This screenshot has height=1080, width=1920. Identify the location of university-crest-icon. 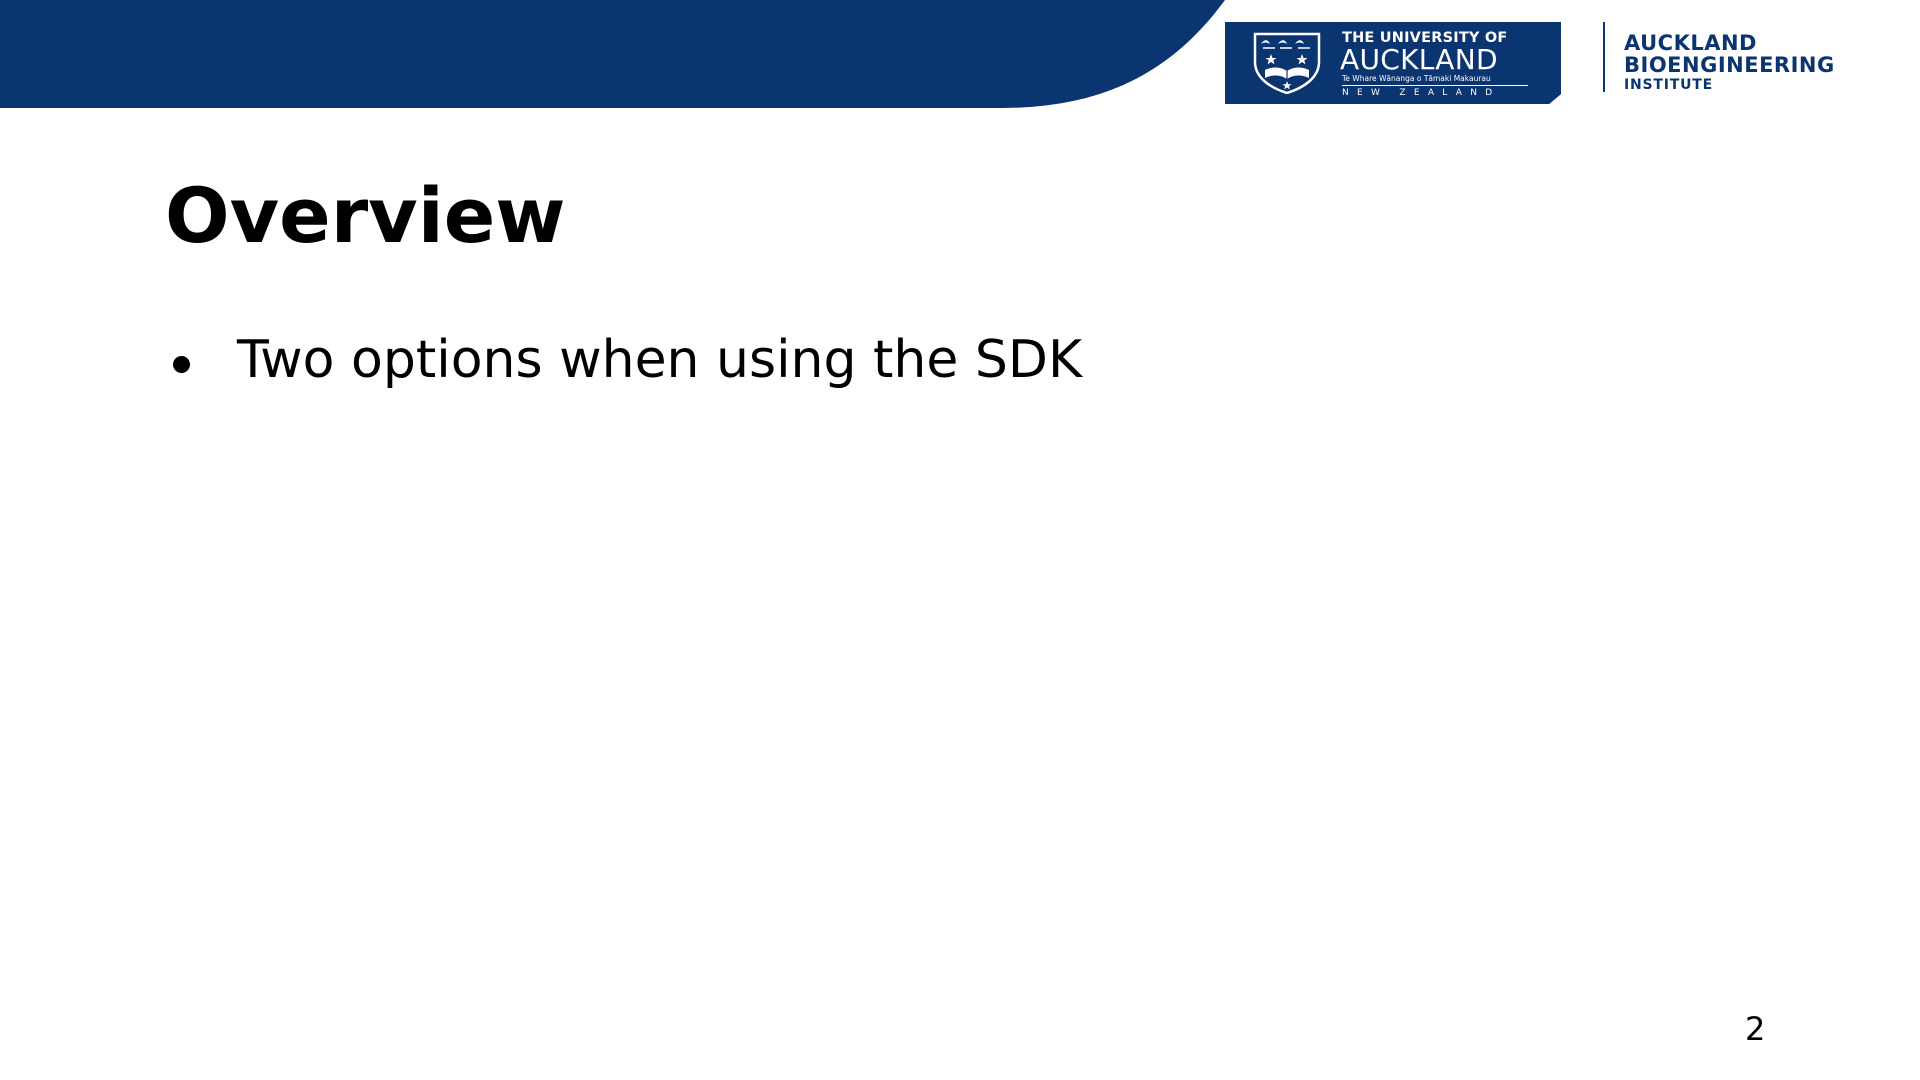
(1287, 63).